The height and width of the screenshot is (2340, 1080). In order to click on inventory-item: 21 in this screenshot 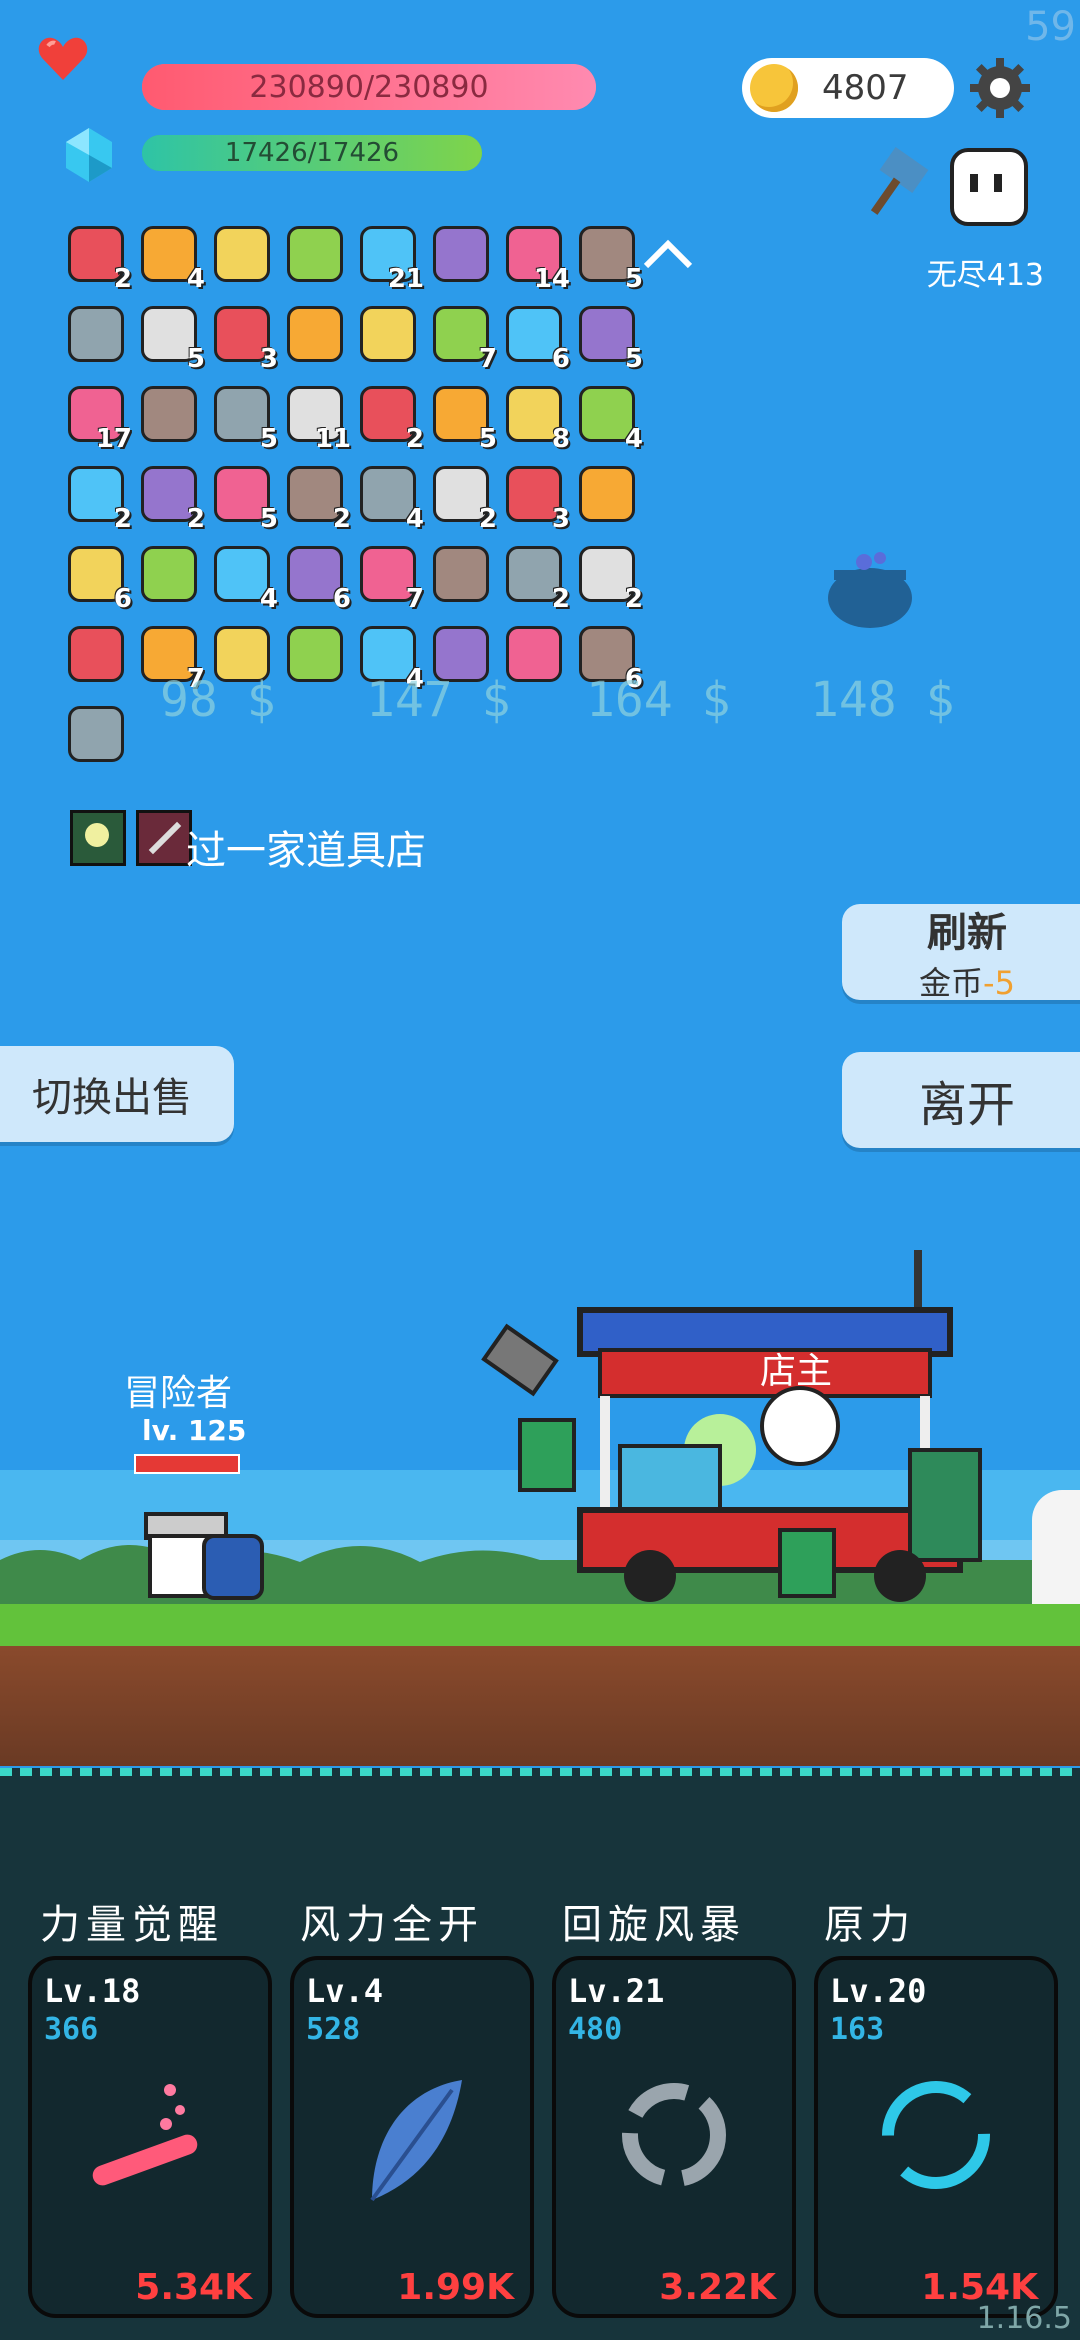, I will do `click(389, 257)`.